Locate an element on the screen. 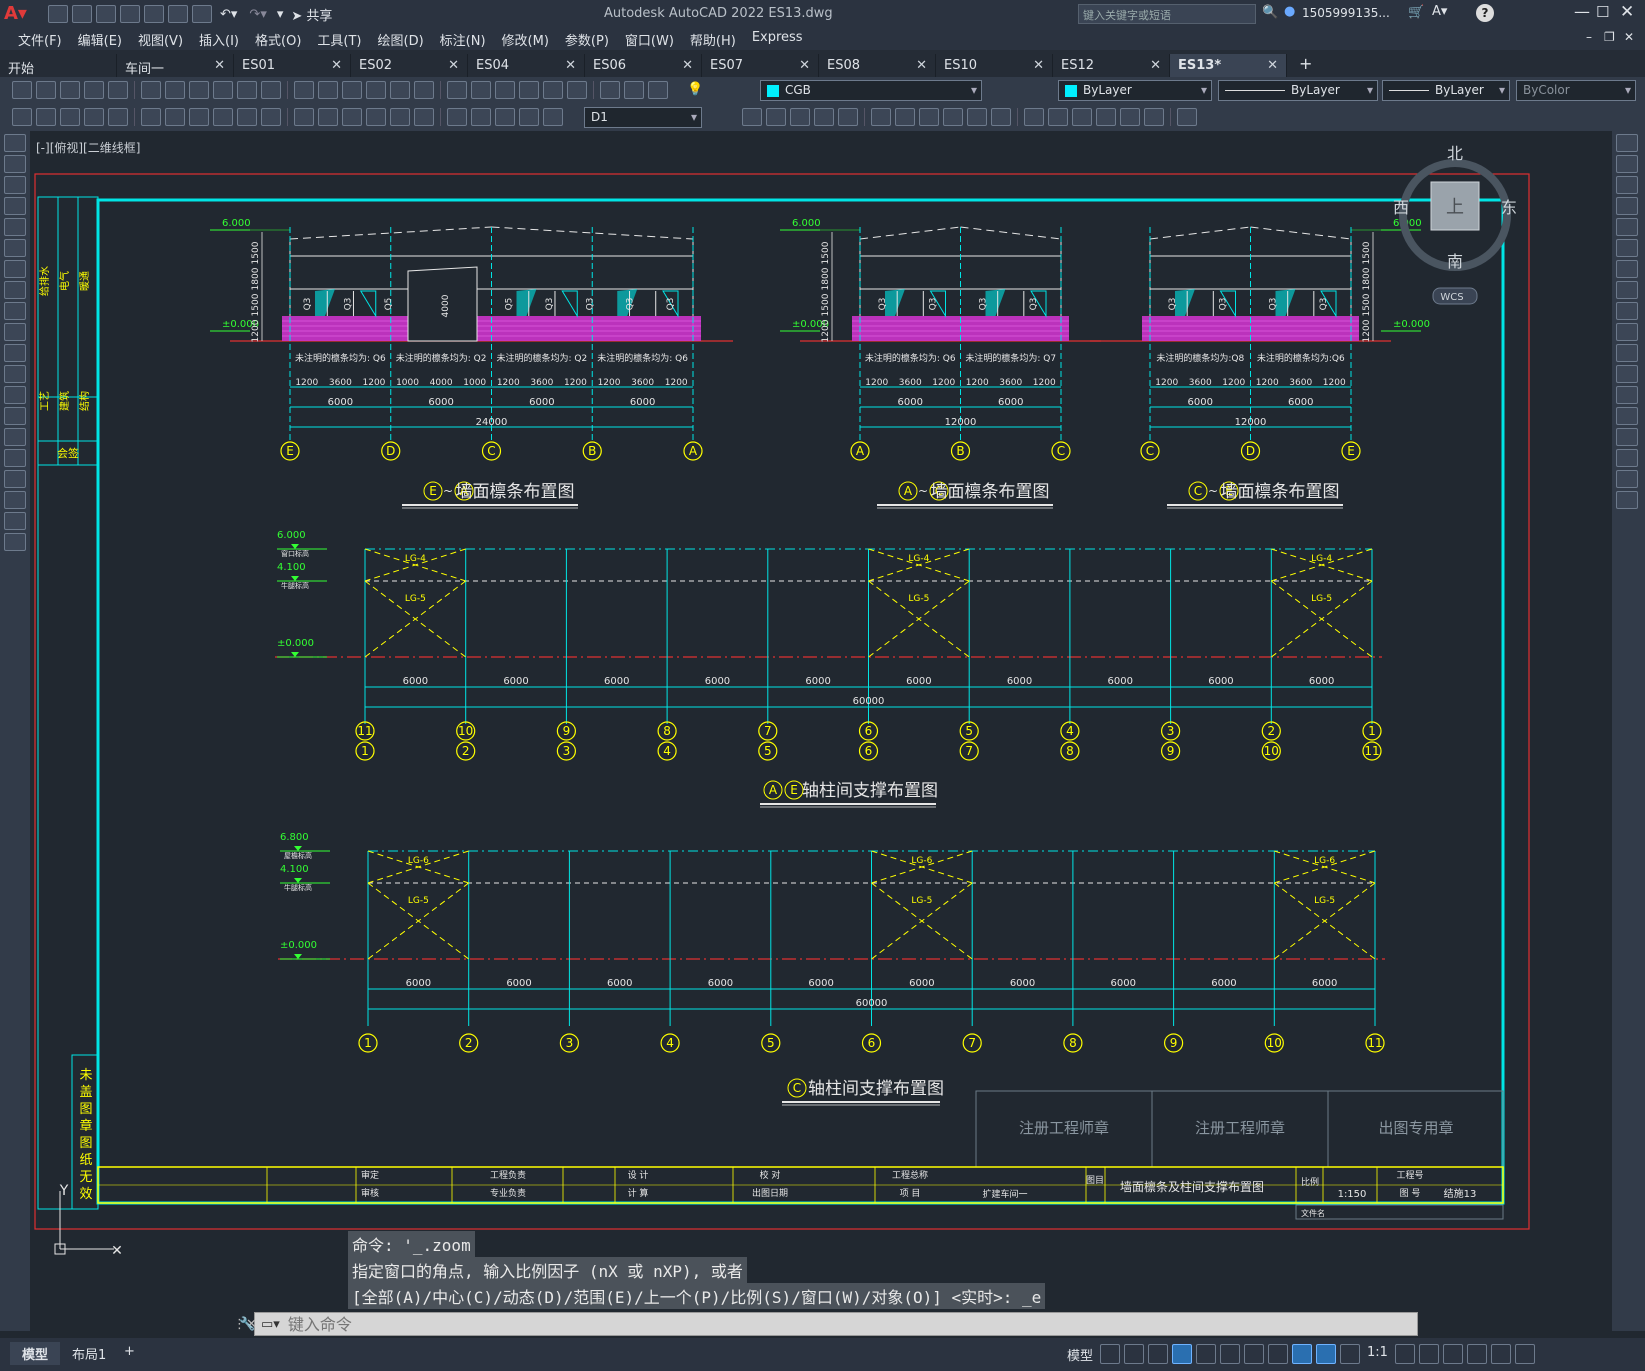  autodesk-a360-icon: A▾ is located at coordinates (1439, 11).